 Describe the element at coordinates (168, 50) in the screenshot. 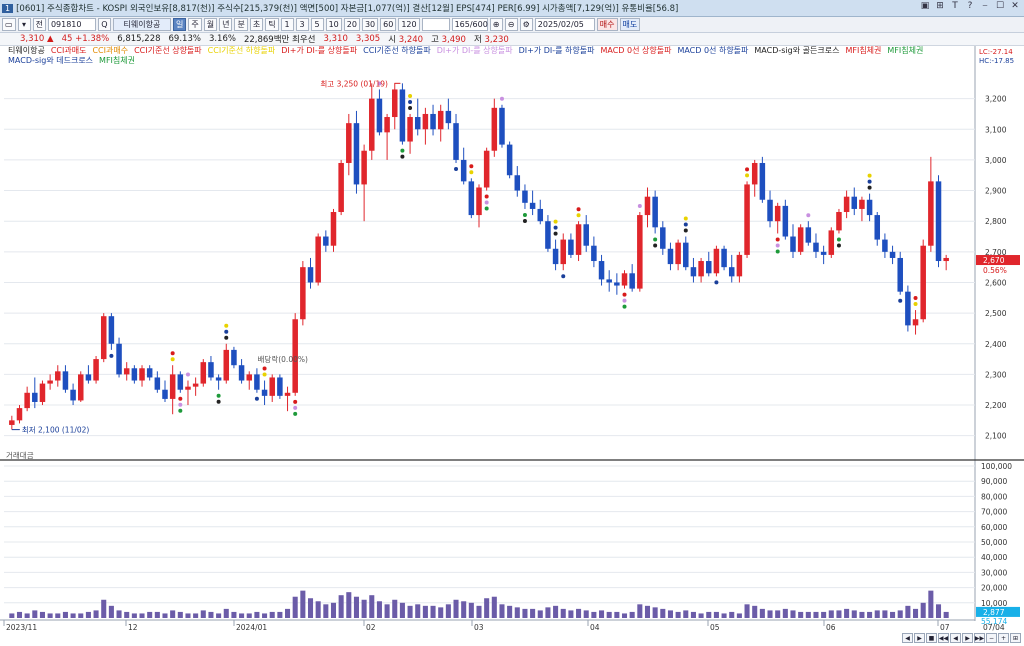

I see `legend-item: CCI기준선 상향돌파` at that location.